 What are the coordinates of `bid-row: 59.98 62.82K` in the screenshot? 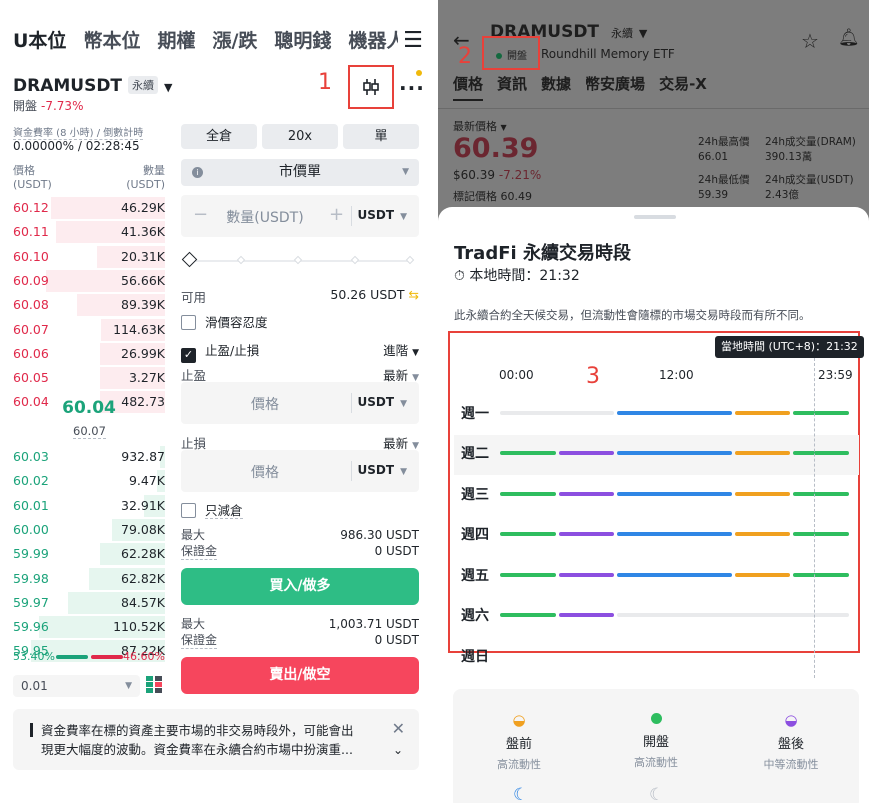 It's located at (89, 579).